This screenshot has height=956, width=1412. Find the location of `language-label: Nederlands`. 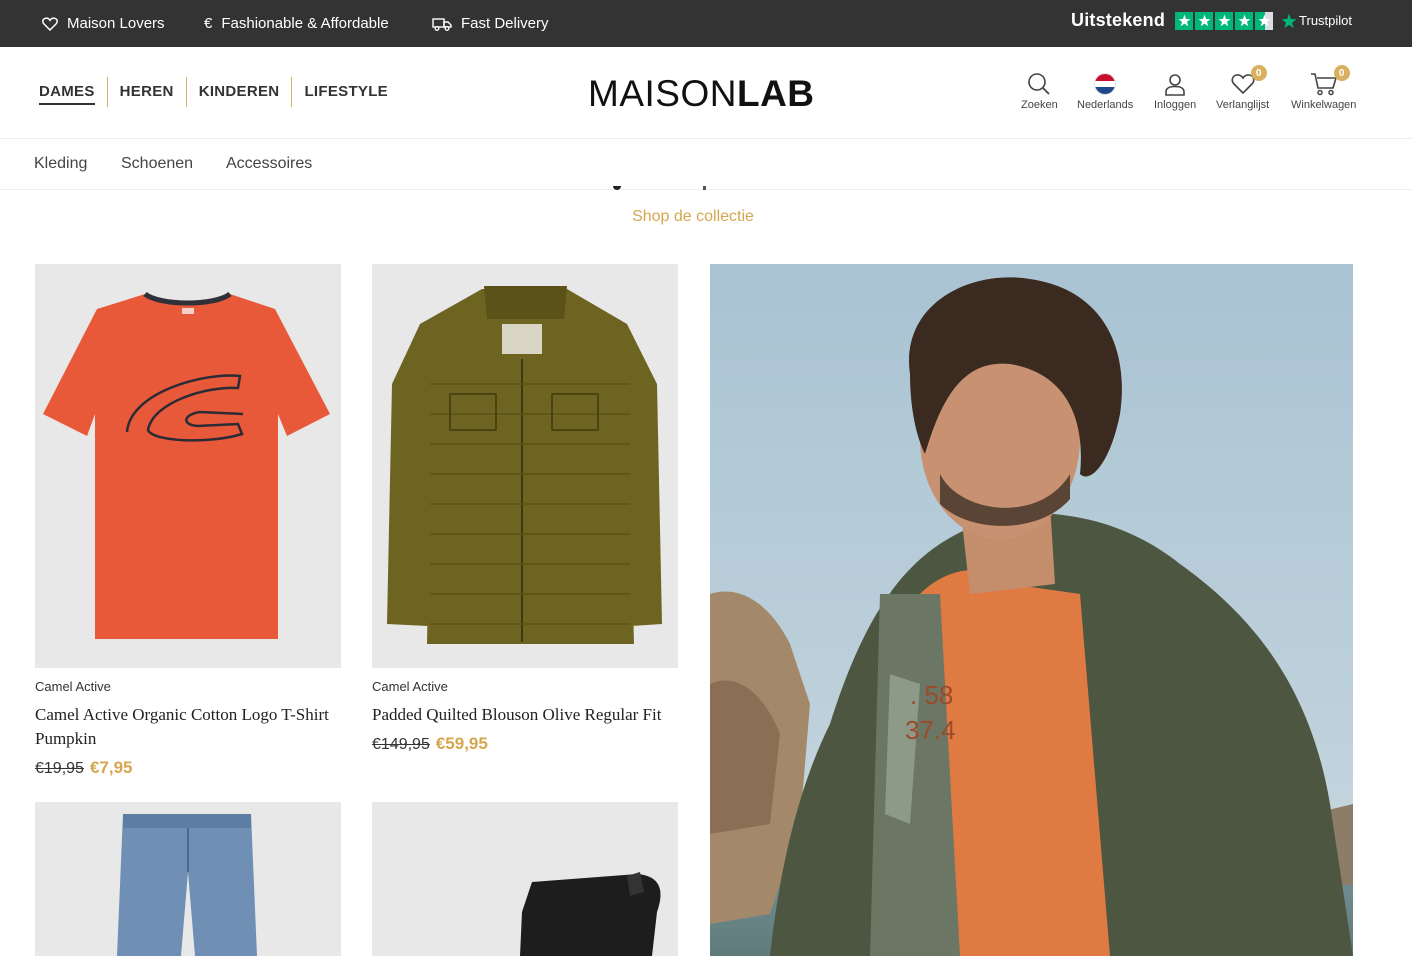

language-label: Nederlands is located at coordinates (1105, 105).